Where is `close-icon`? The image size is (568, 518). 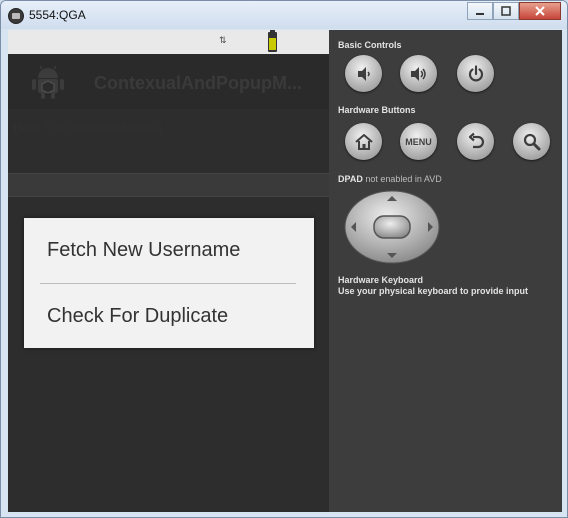
close-icon is located at coordinates (540, 11).